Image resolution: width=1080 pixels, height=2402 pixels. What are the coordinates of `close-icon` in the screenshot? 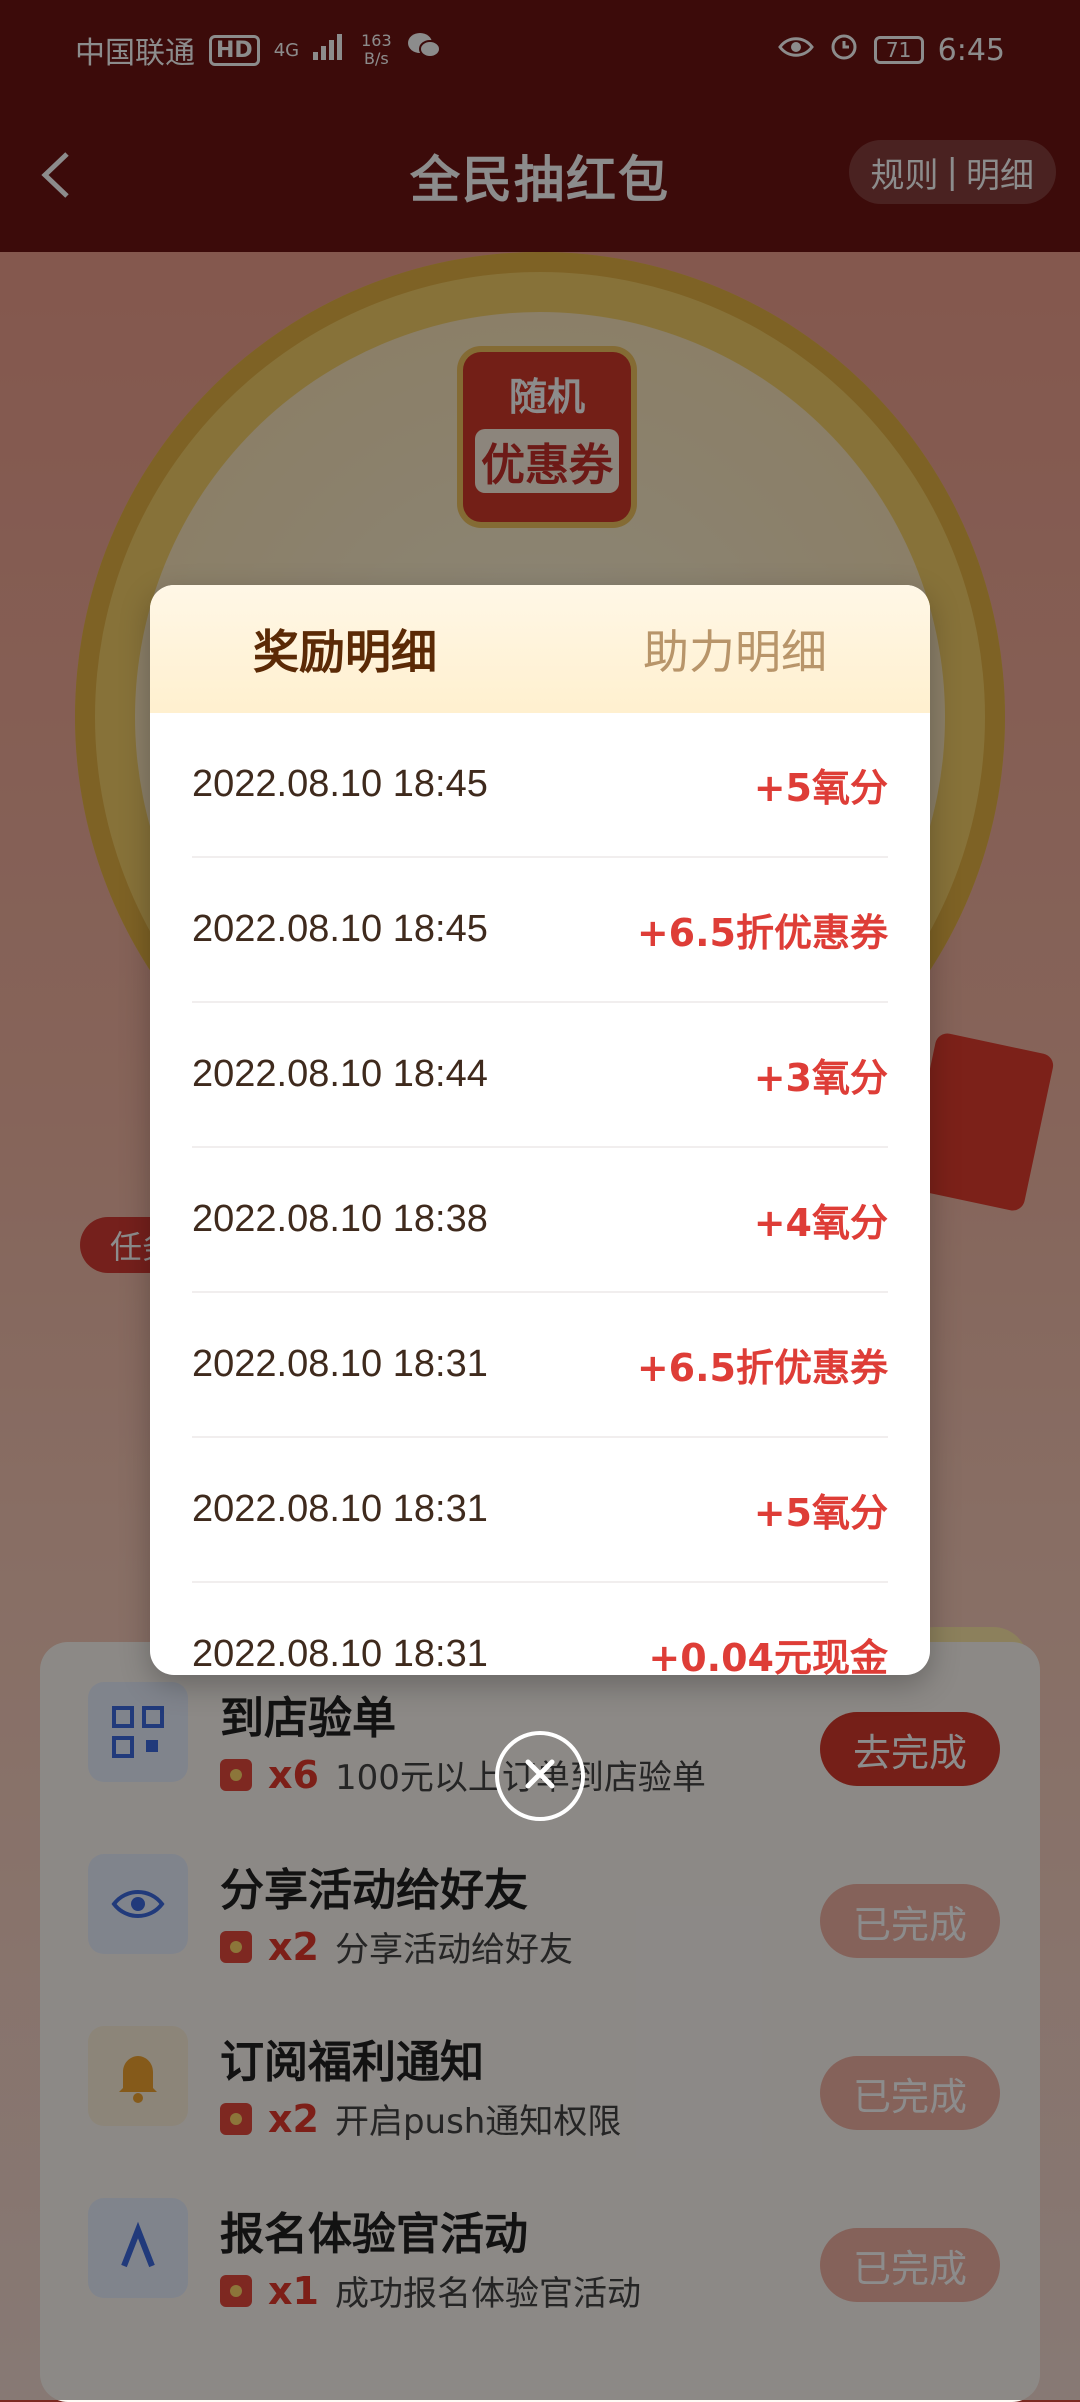 It's located at (540, 1776).